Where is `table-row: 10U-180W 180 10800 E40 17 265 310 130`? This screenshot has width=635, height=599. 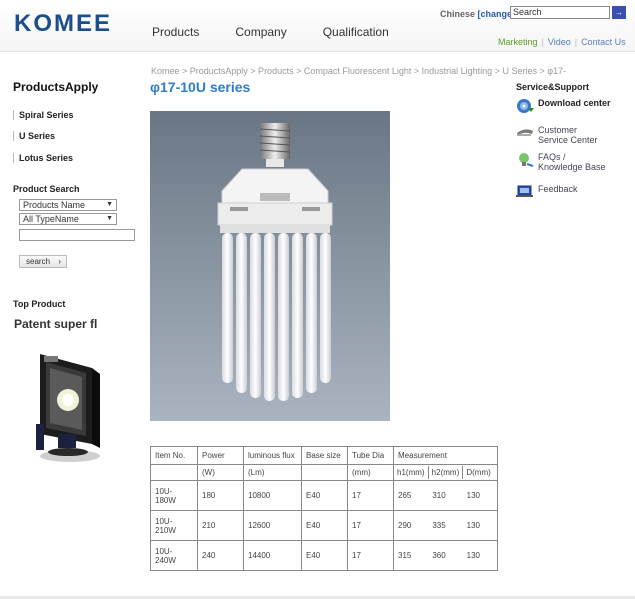
table-row: 10U-180W 180 10800 E40 17 265 310 130 is located at coordinates (324, 495).